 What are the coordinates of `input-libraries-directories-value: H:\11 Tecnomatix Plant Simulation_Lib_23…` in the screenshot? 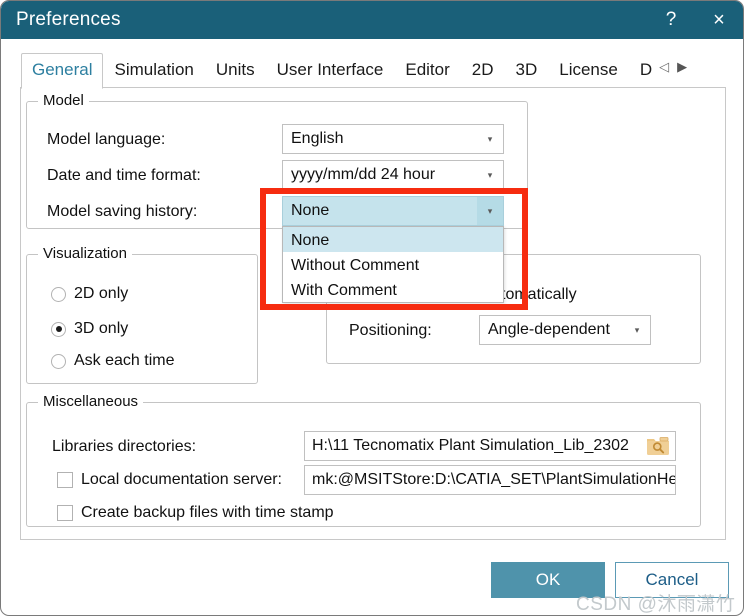 It's located at (470, 445).